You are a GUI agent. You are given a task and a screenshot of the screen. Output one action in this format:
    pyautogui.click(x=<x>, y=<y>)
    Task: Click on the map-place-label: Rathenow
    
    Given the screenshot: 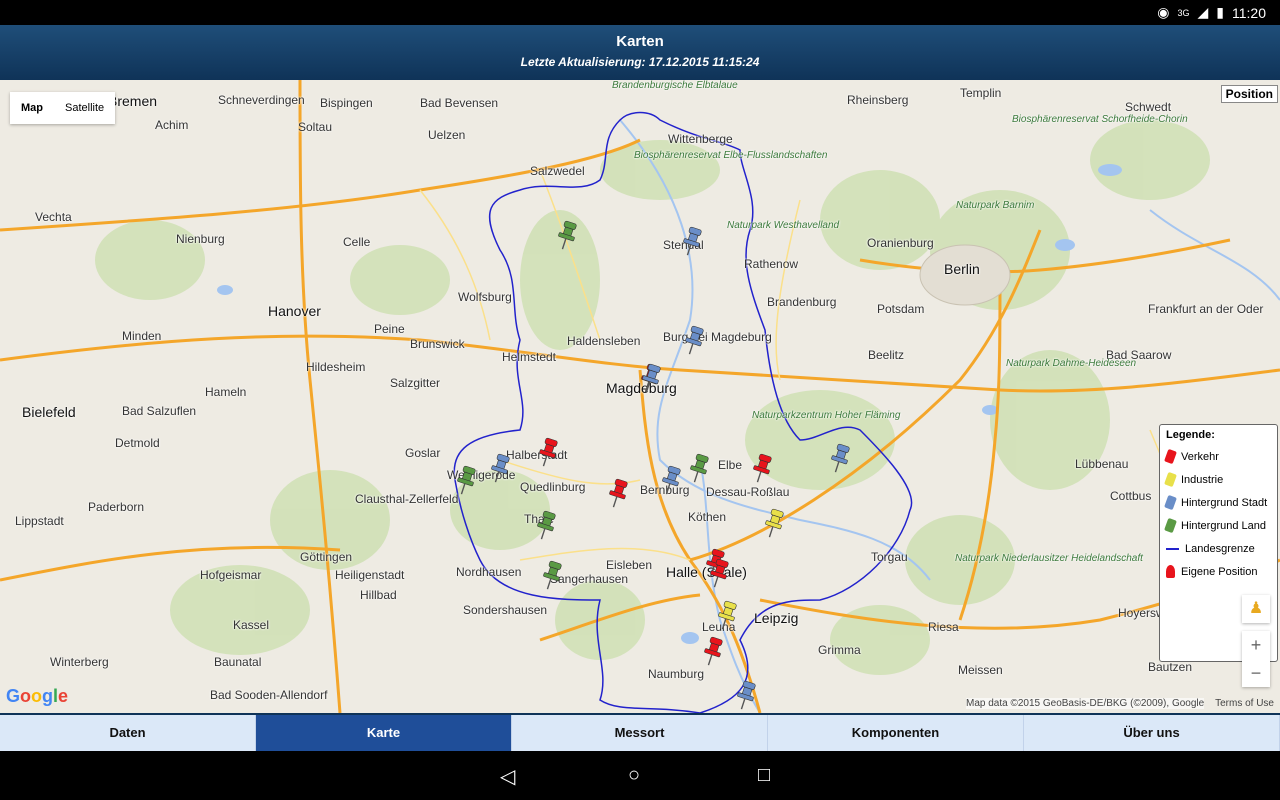 What is the action you would take?
    pyautogui.click(x=771, y=264)
    